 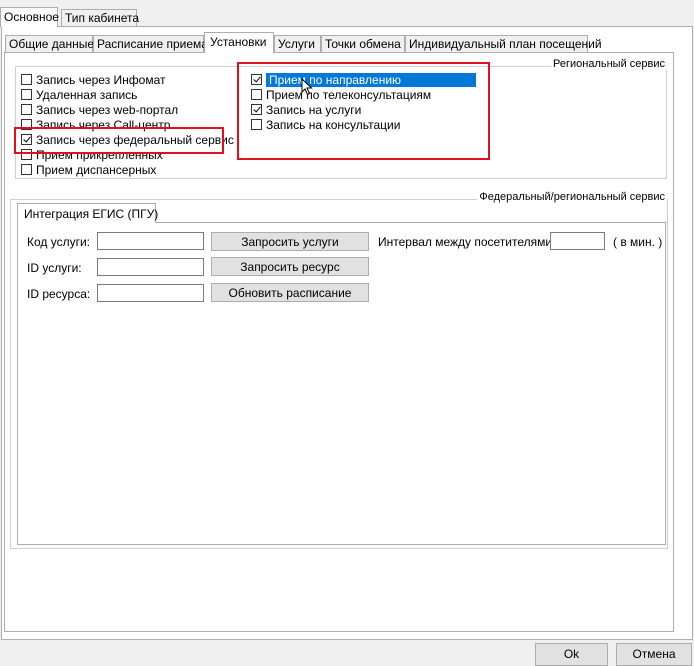 I want to click on tab-osnovnoe: Основное, so click(x=29, y=17).